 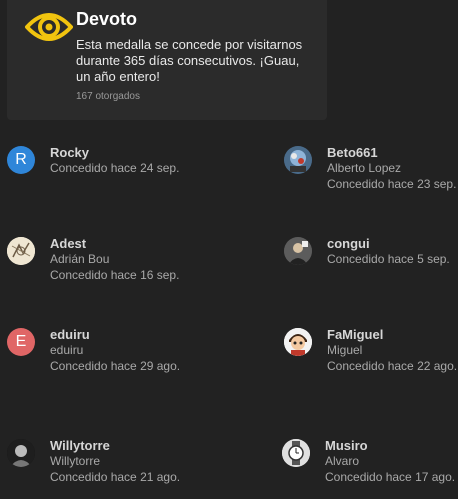 What do you see at coordinates (75, 461) in the screenshot?
I see `full-name: Willytorre` at bounding box center [75, 461].